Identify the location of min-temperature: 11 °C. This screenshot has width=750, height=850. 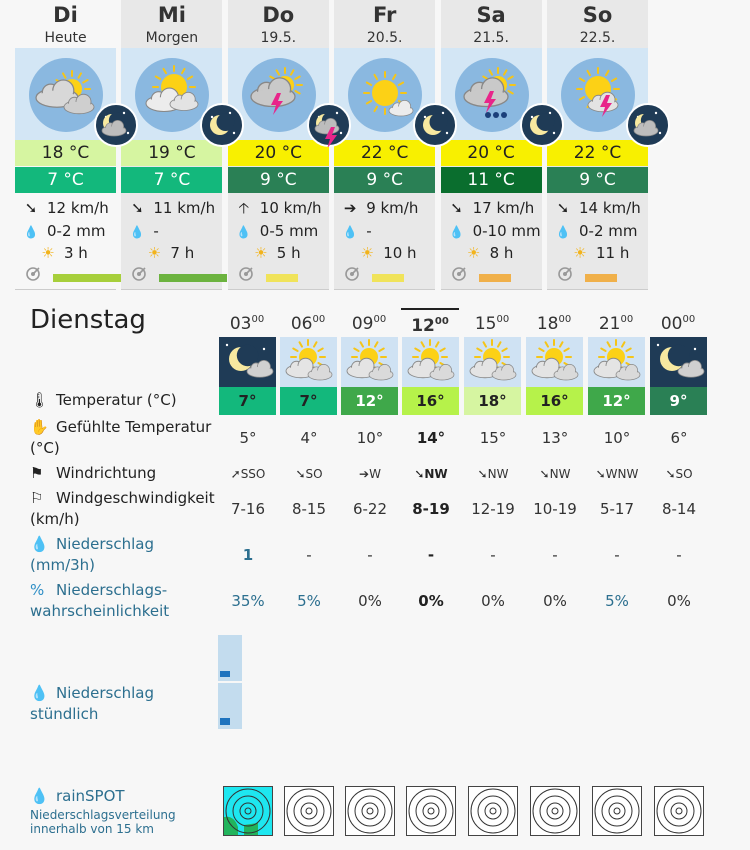
(491, 180).